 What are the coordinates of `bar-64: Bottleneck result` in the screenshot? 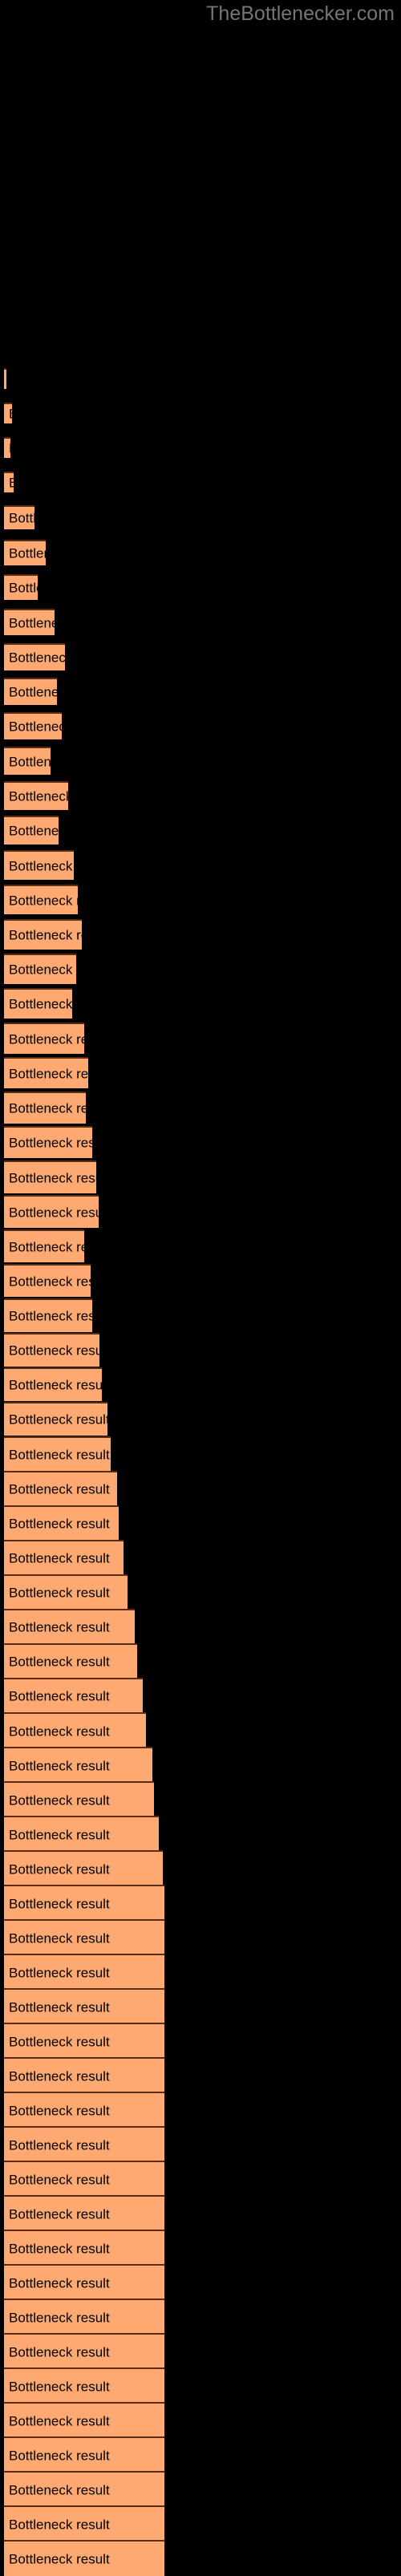 It's located at (84, 2558).